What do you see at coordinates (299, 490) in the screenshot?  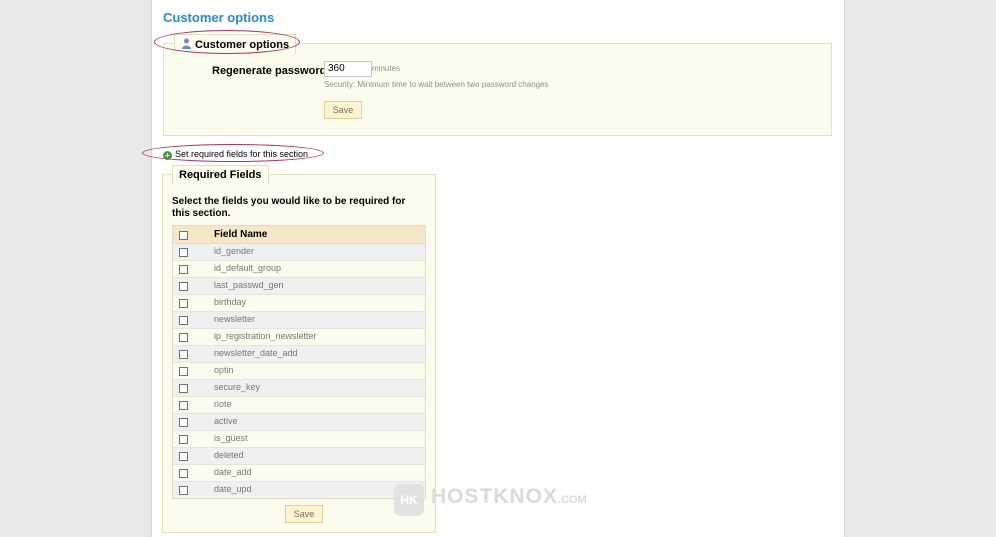 I see `table-row: date_upd` at bounding box center [299, 490].